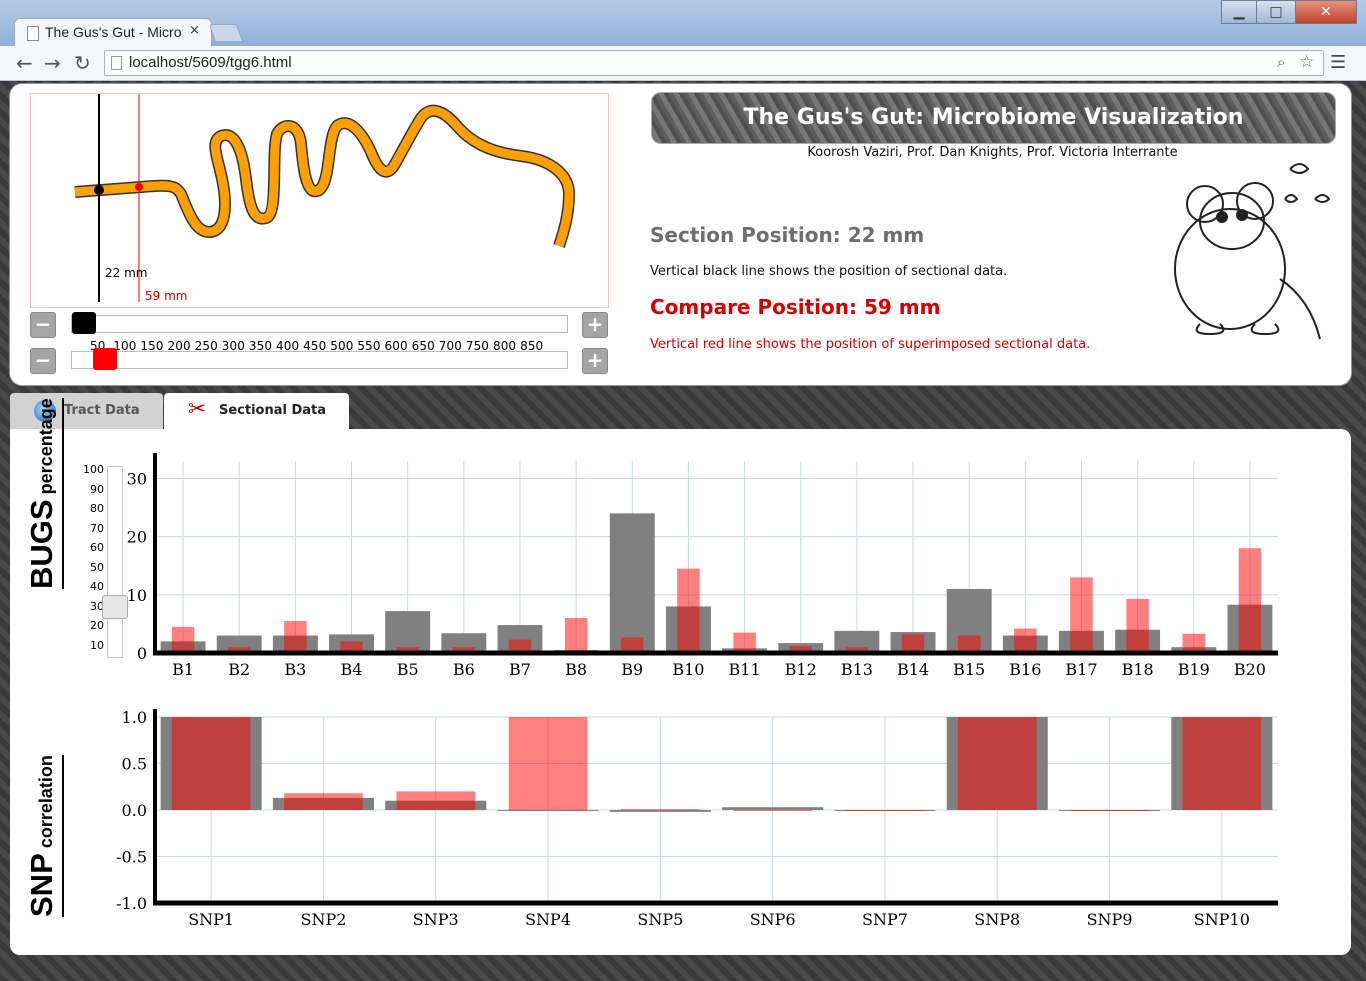 The height and width of the screenshot is (981, 1366). What do you see at coordinates (801, 669) in the screenshot?
I see `x-tick-label: B12` at bounding box center [801, 669].